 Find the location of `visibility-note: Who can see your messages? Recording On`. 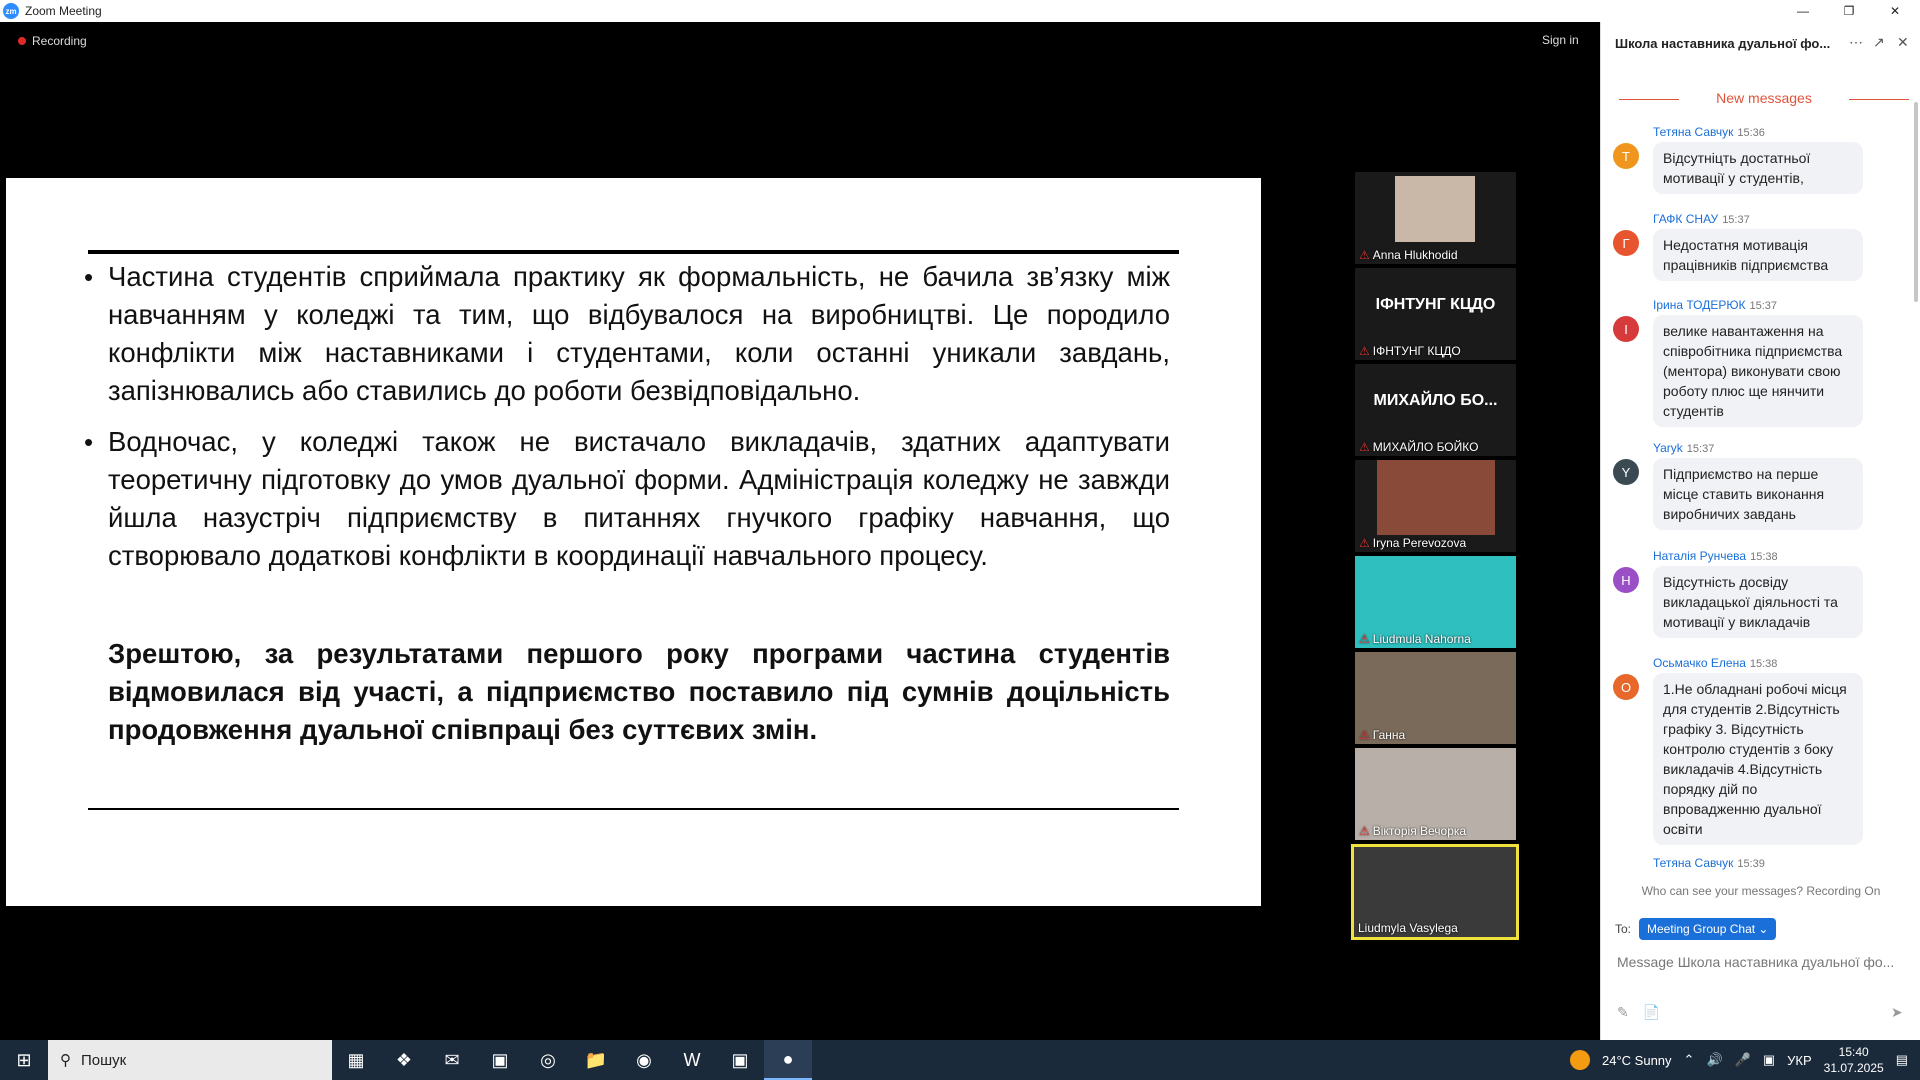

visibility-note: Who can see your messages? Recording On is located at coordinates (1760, 891).